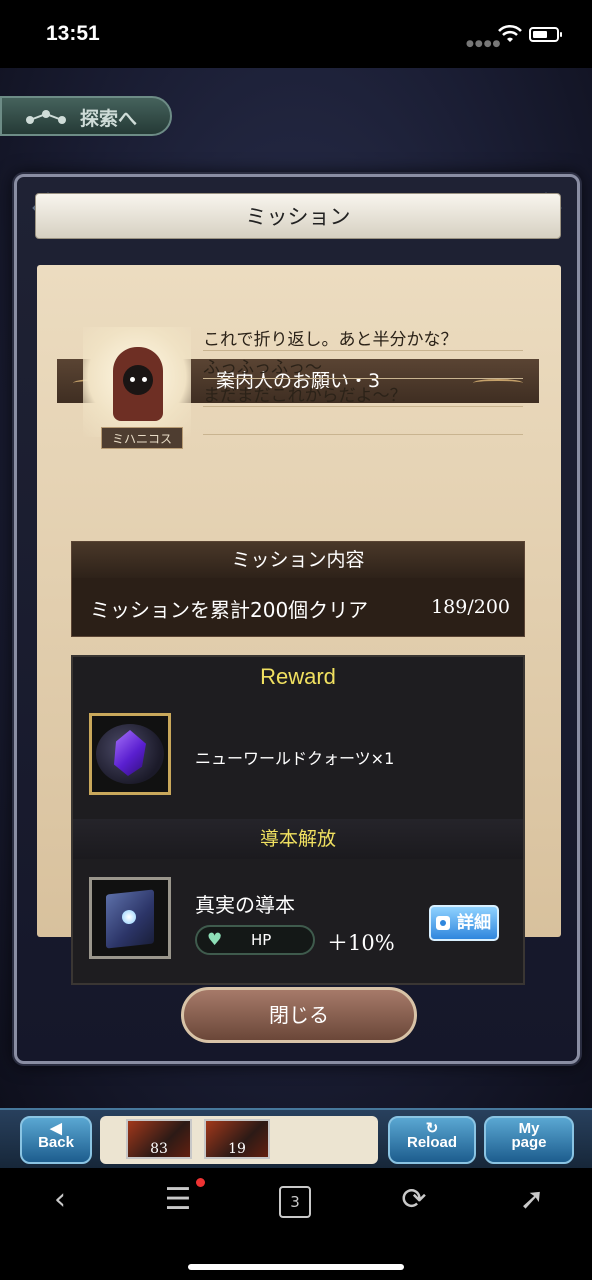 This screenshot has width=592, height=1280. I want to click on reload-label: Reload, so click(431, 1142).